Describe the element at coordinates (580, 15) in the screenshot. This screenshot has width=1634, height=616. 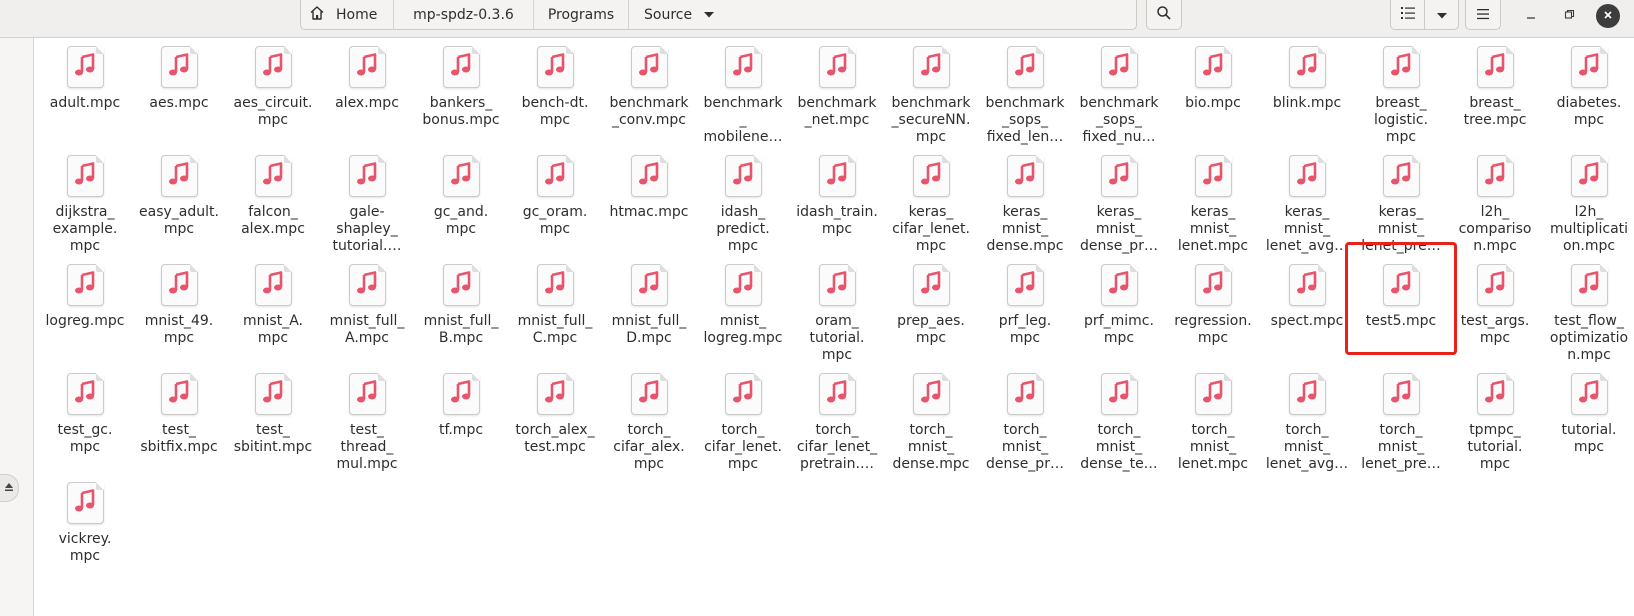
I see `breadcrumb-programs: Programs` at that location.